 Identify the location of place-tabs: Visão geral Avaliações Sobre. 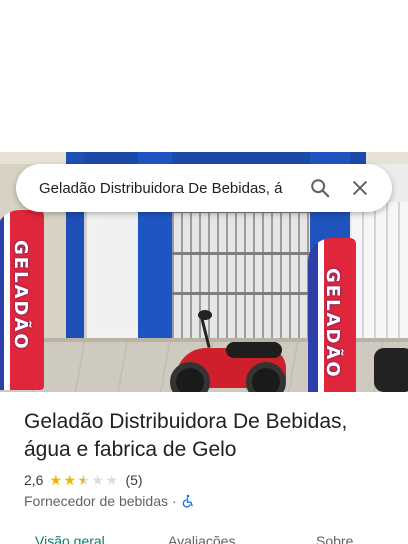
(204, 536).